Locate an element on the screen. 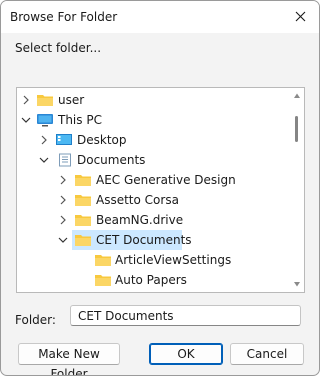  make-new-folder-button: Make New Folder is located at coordinates (69, 359).